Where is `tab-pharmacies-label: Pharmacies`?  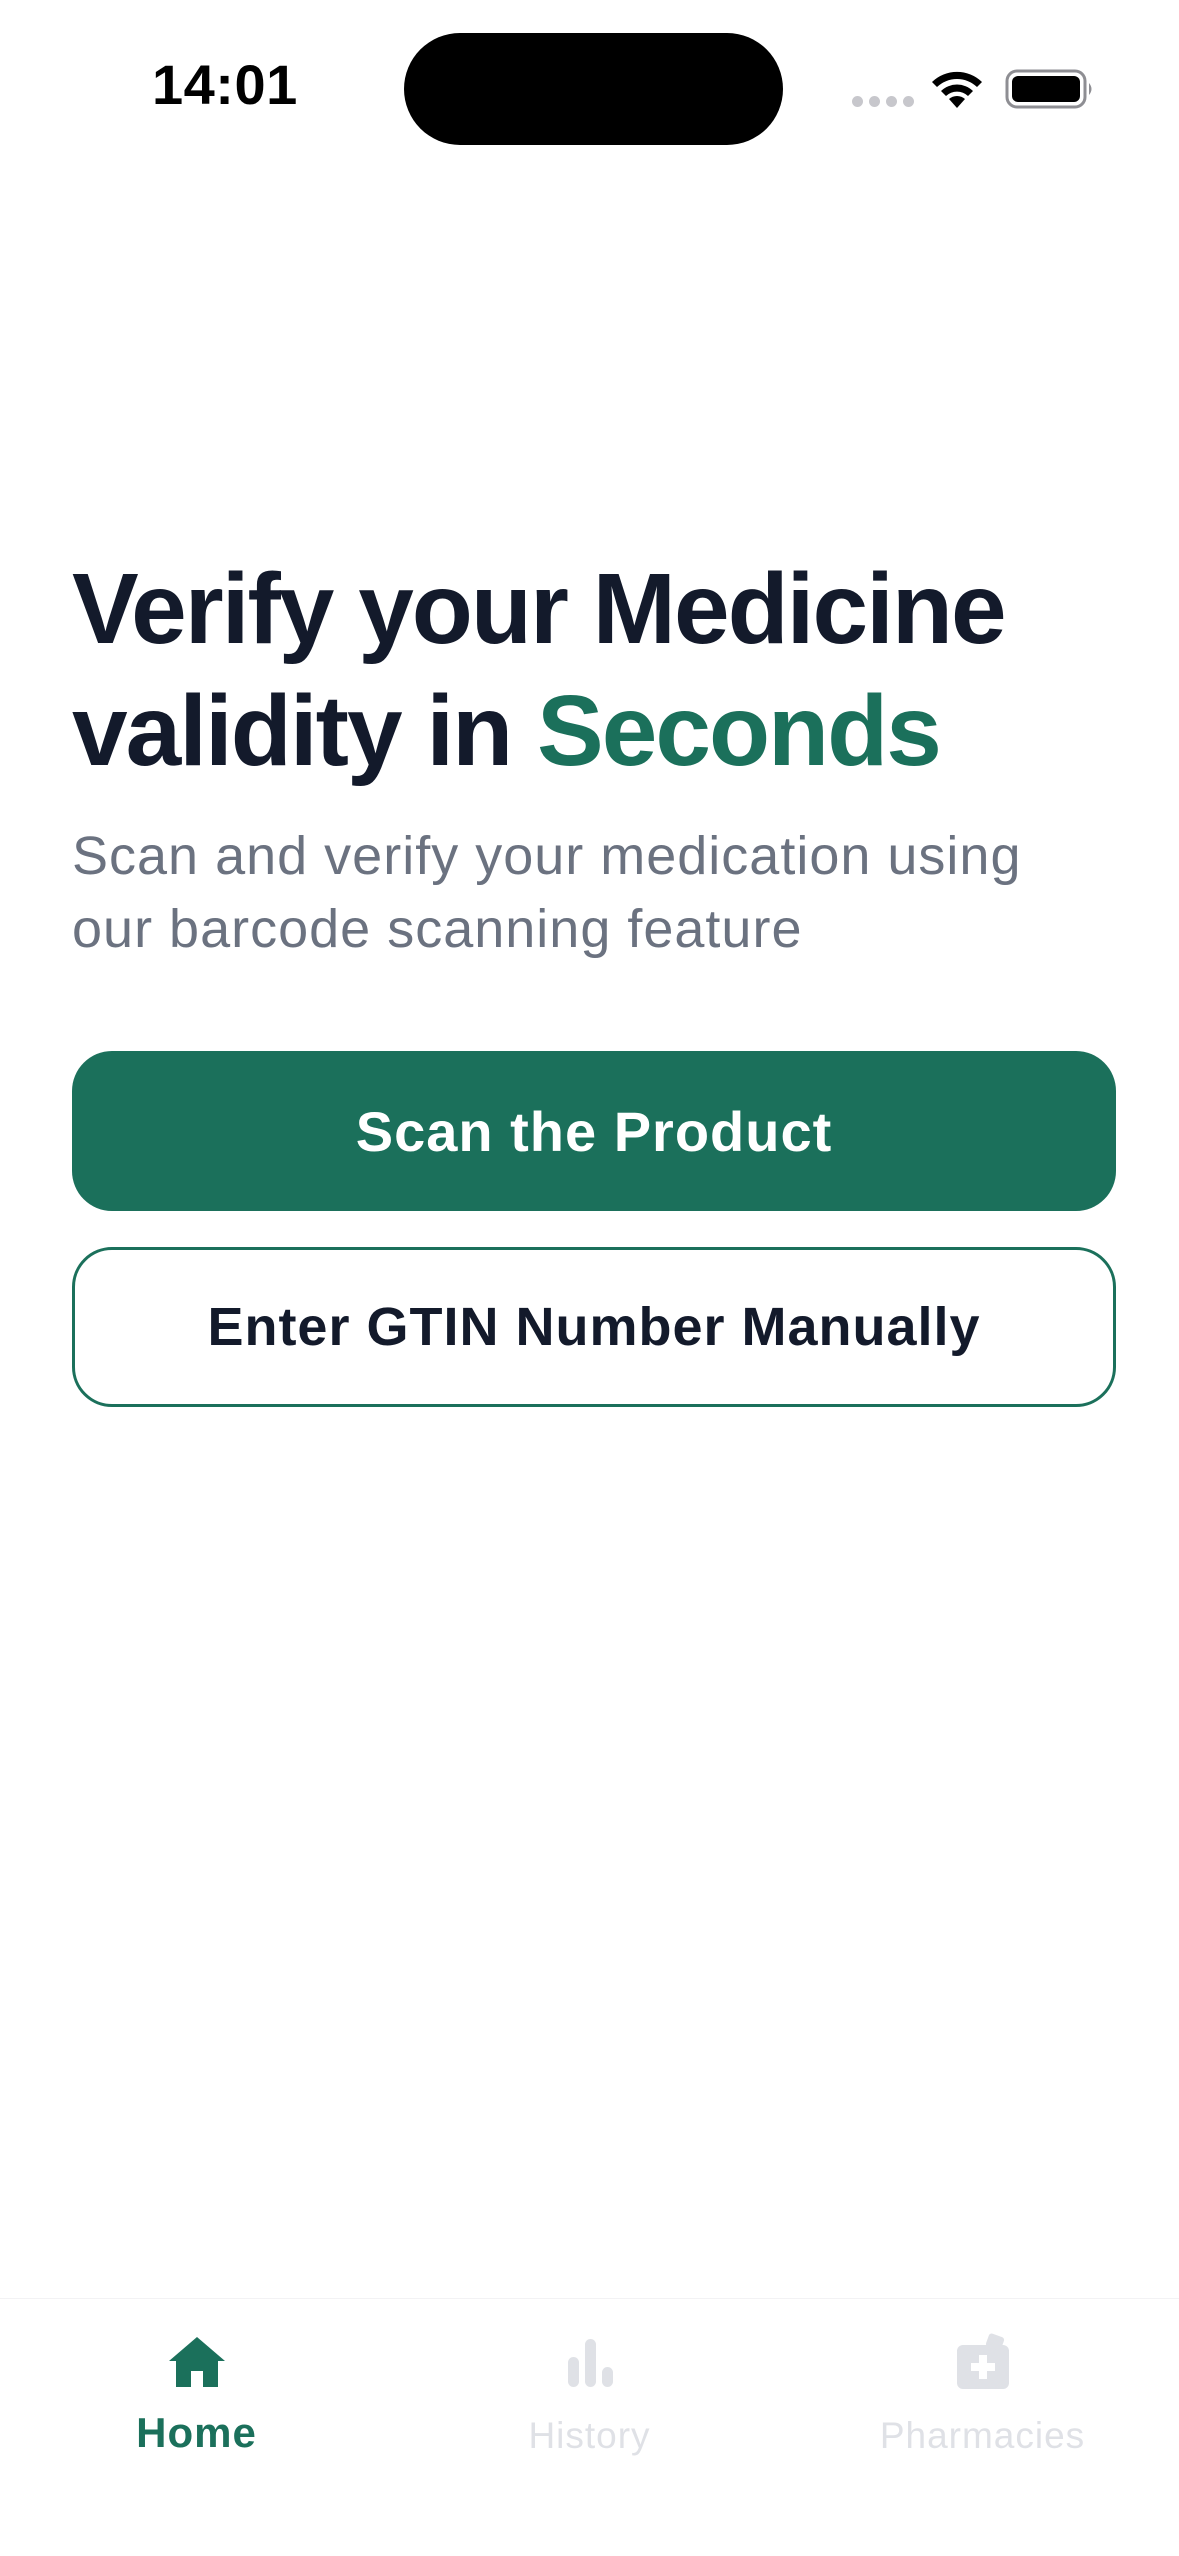 tab-pharmacies-label: Pharmacies is located at coordinates (982, 2435).